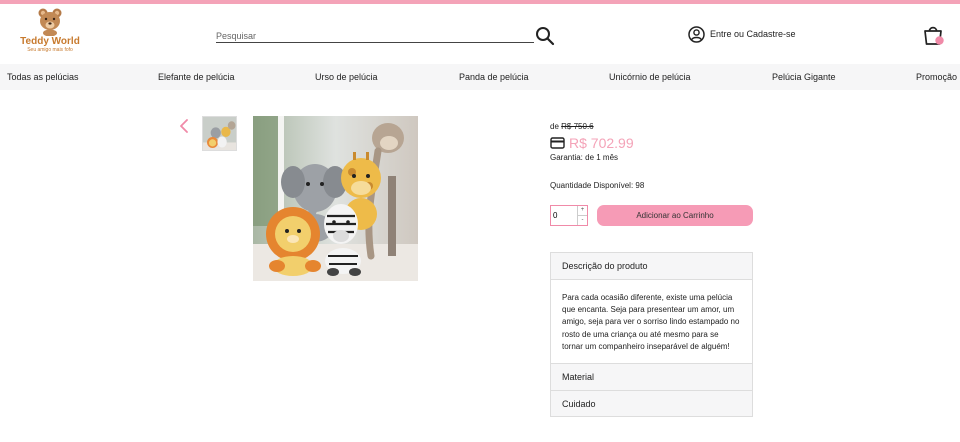 This screenshot has height=442, width=960. What do you see at coordinates (50, 22) in the screenshot?
I see `teddy-logo-icon` at bounding box center [50, 22].